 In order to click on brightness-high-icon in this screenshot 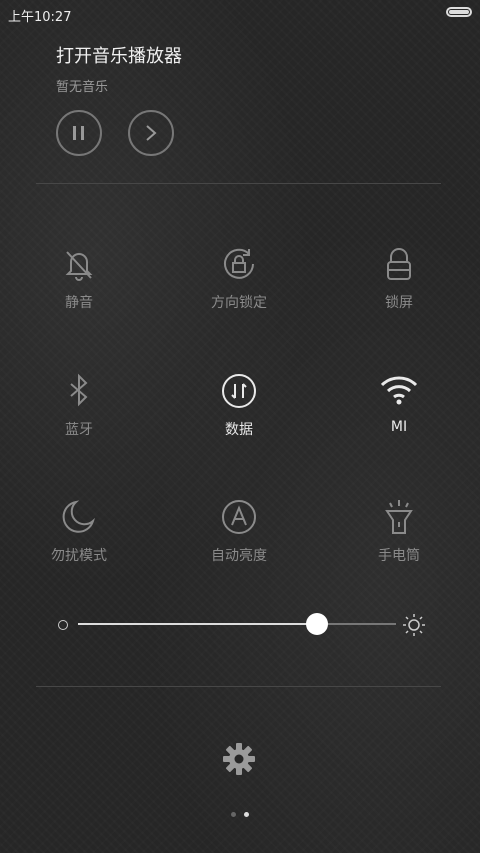, I will do `click(414, 625)`.